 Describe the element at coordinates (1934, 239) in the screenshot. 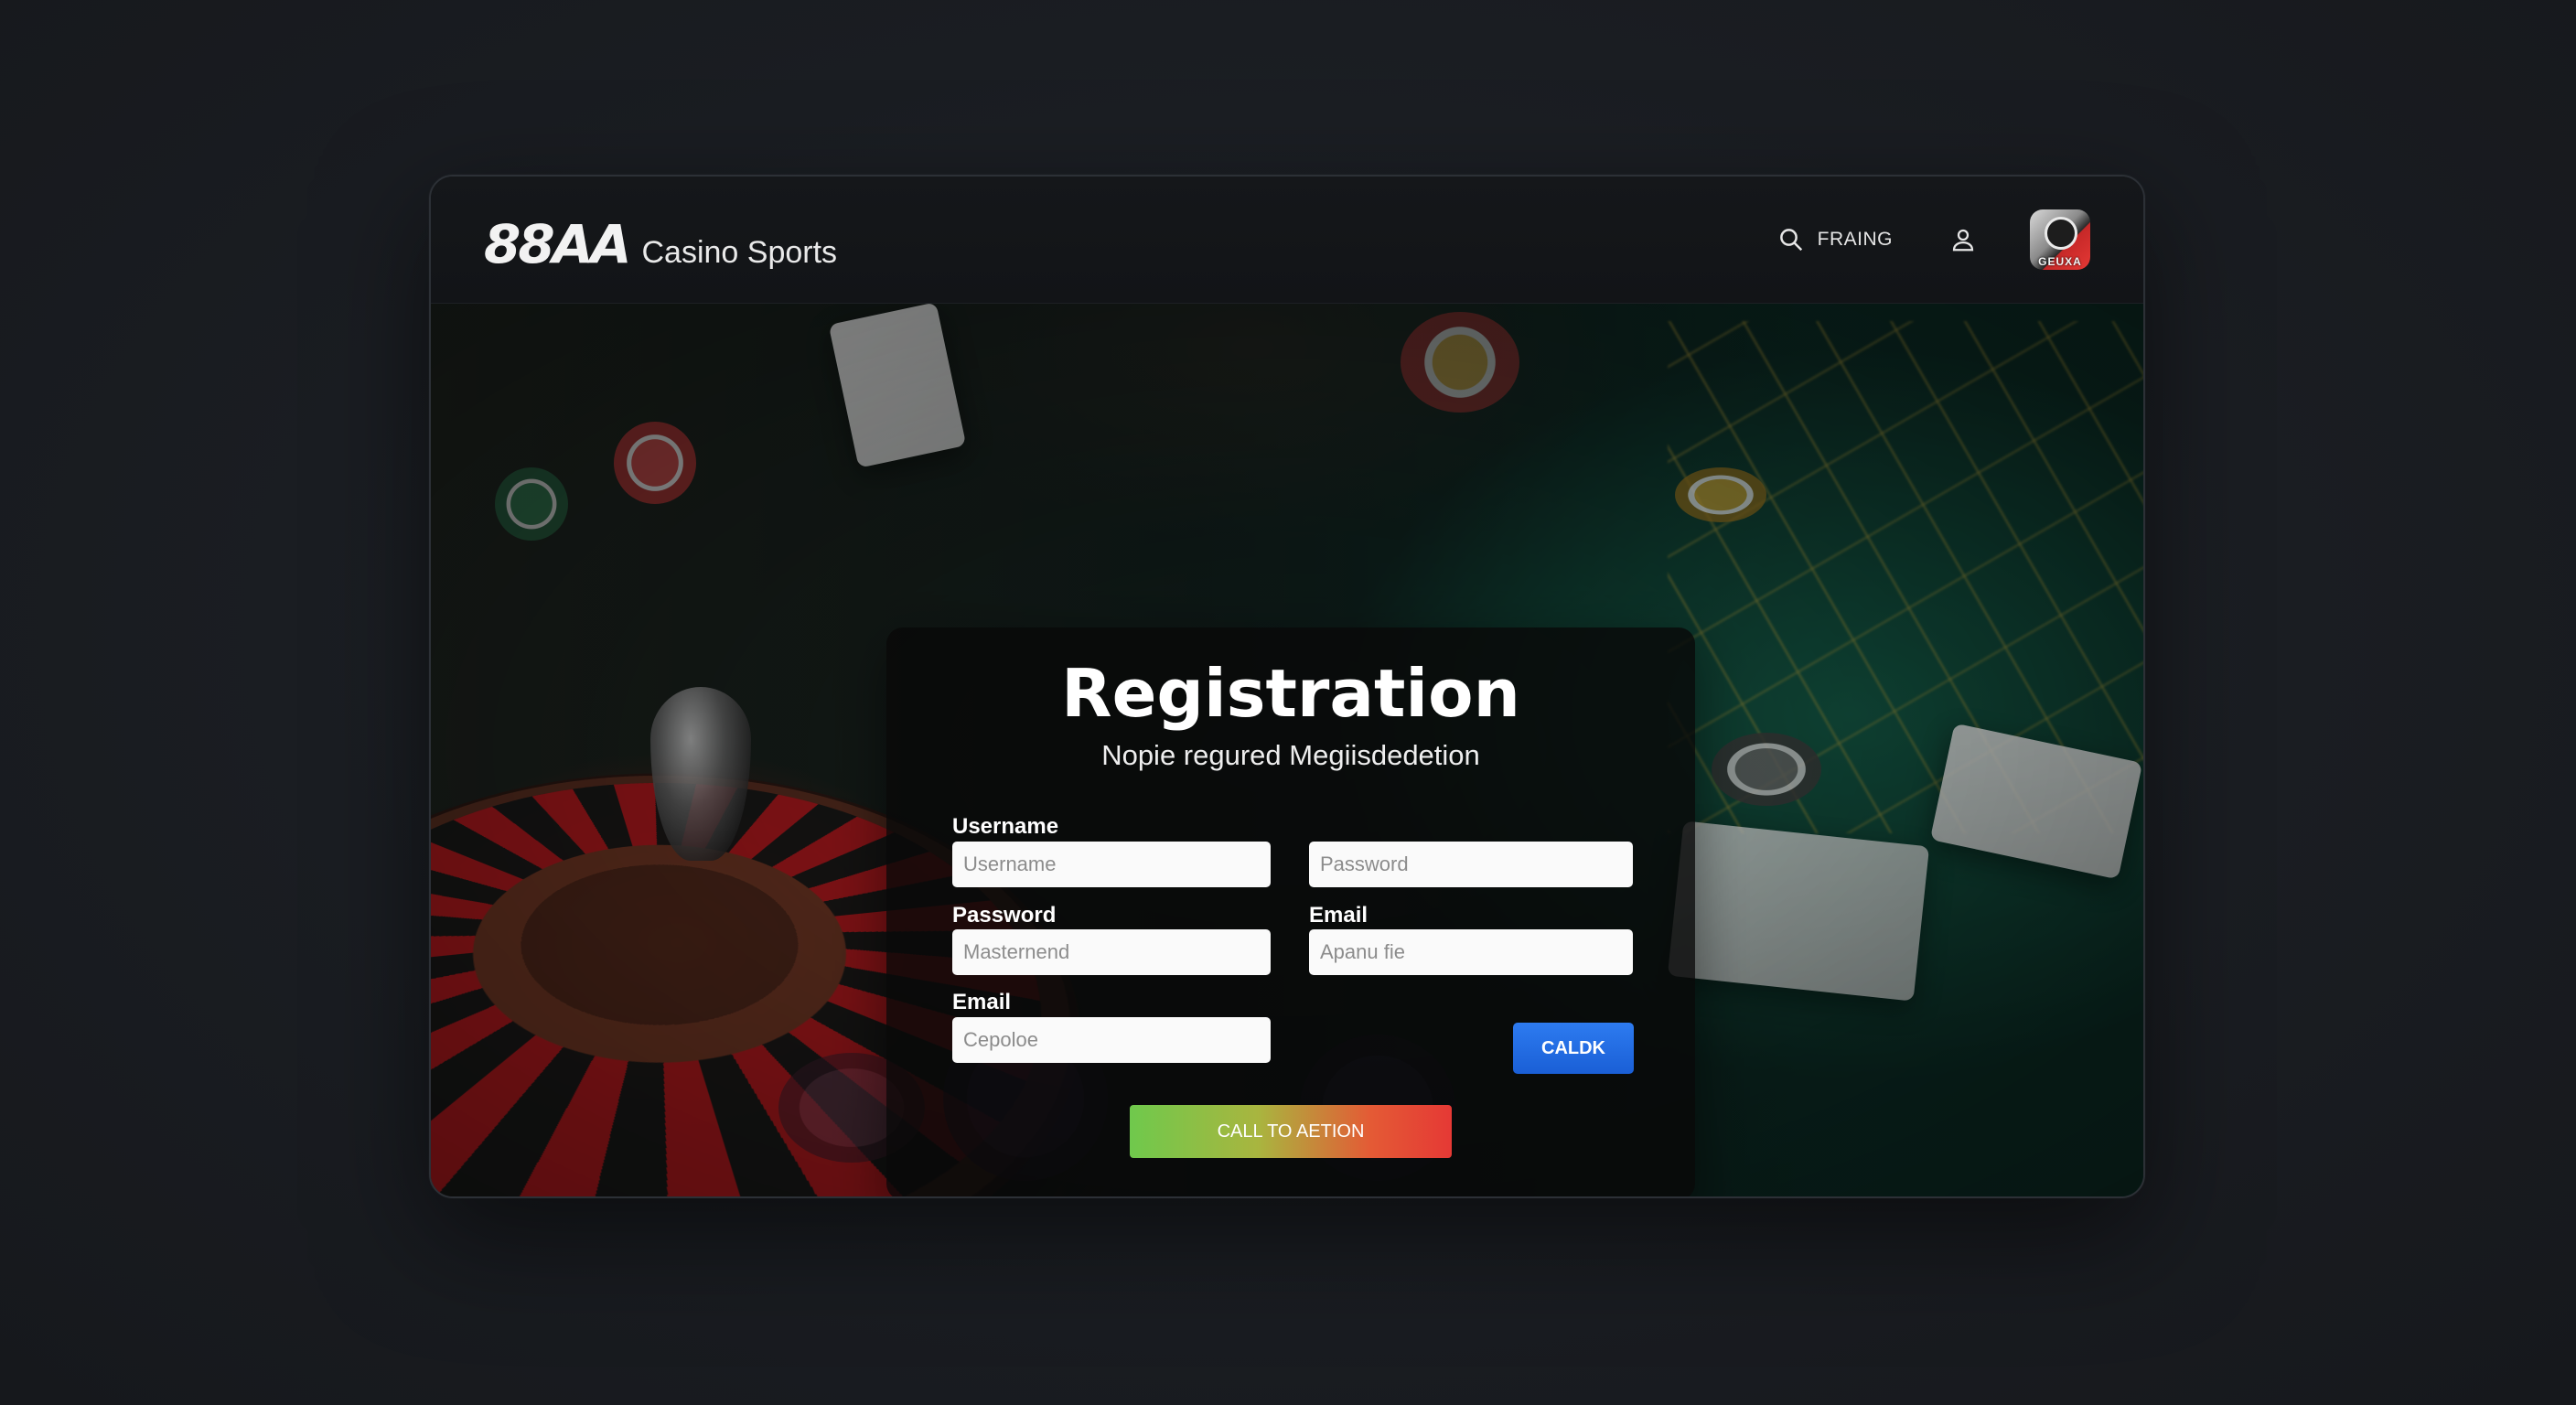

I see `nav-actions: FRAING GEUXA` at that location.